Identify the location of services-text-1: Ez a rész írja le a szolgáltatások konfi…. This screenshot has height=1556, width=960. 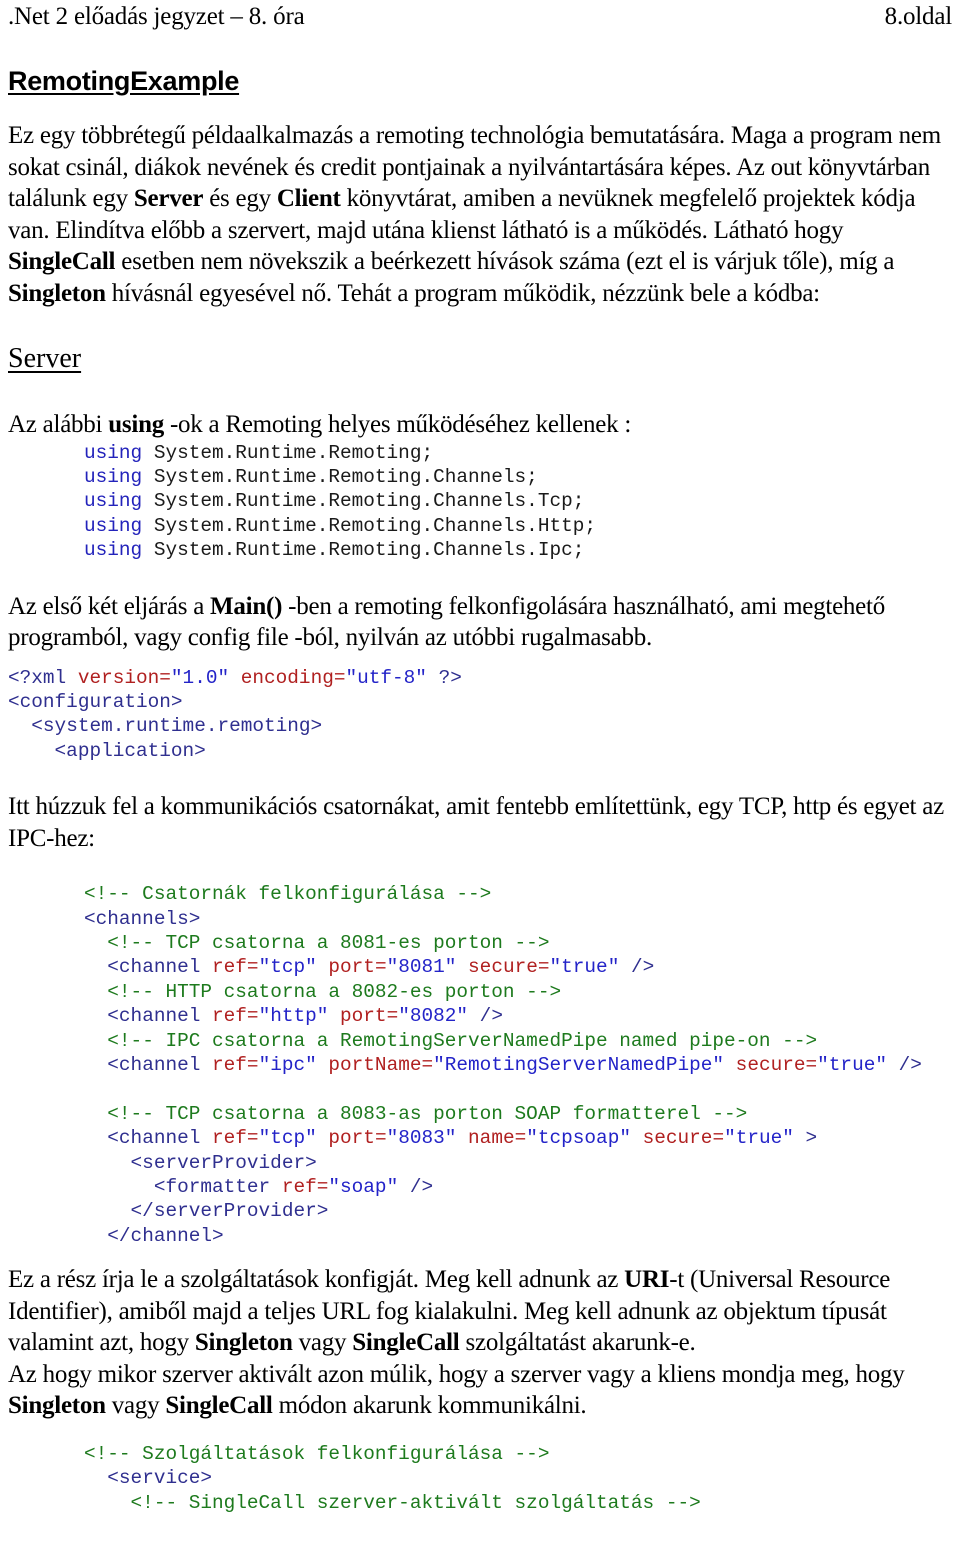
(316, 1280).